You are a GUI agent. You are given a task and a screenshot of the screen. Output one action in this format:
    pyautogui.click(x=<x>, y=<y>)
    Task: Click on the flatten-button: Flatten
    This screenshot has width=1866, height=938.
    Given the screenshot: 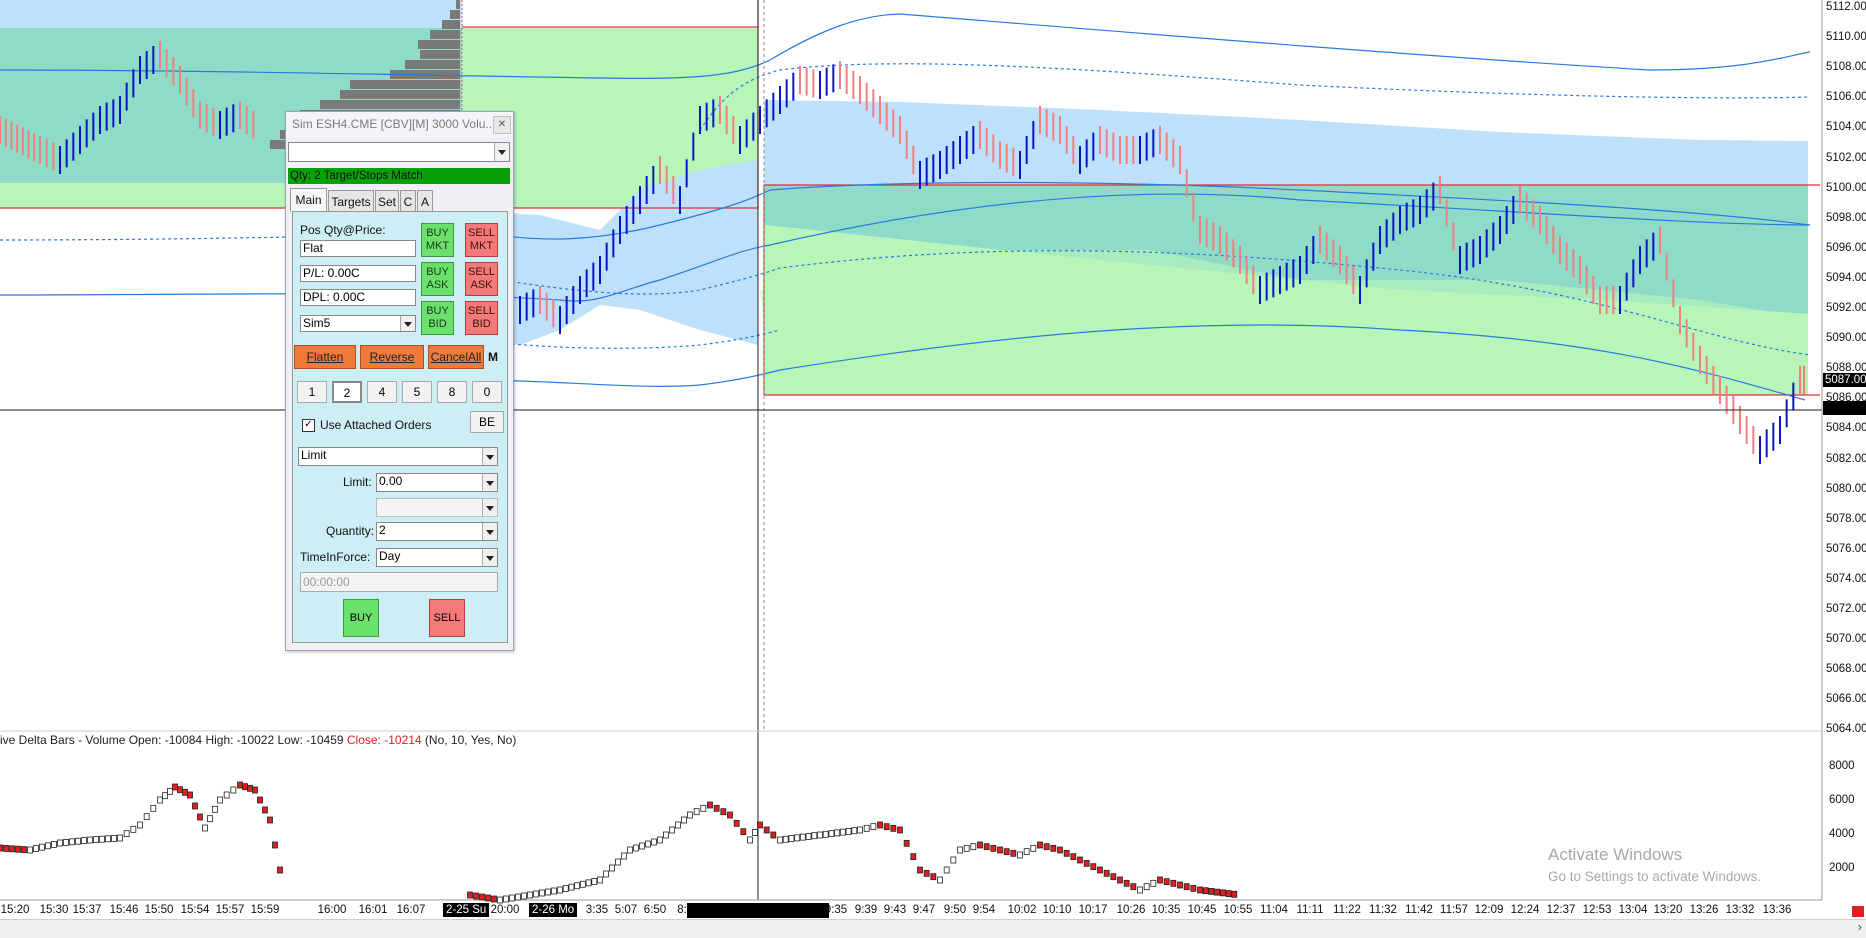 What is the action you would take?
    pyautogui.click(x=325, y=357)
    